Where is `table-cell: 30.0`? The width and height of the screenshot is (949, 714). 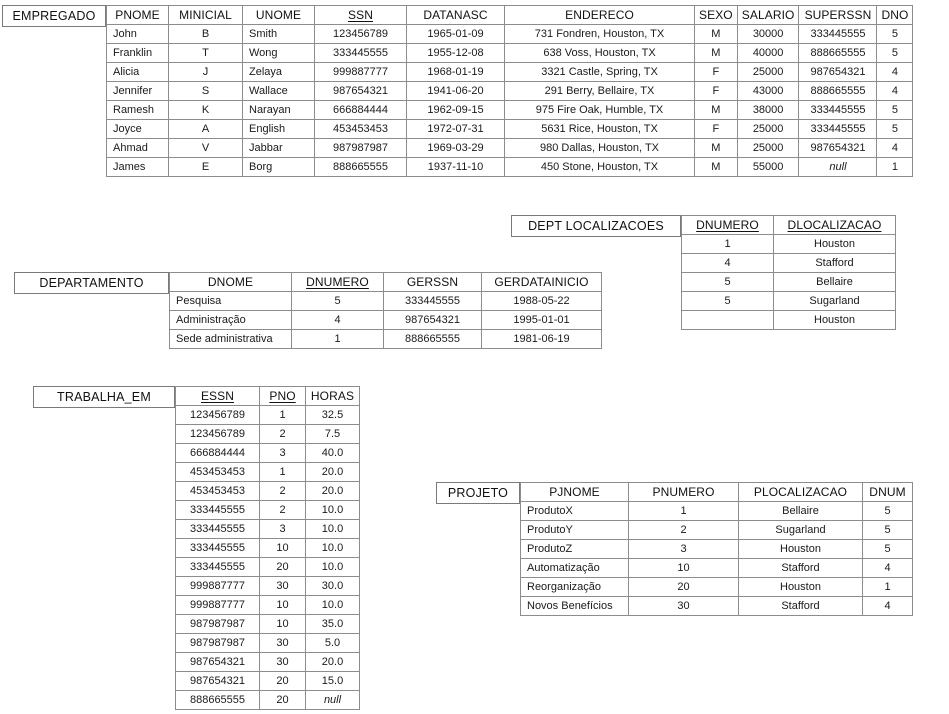
table-cell: 30.0 is located at coordinates (332, 586).